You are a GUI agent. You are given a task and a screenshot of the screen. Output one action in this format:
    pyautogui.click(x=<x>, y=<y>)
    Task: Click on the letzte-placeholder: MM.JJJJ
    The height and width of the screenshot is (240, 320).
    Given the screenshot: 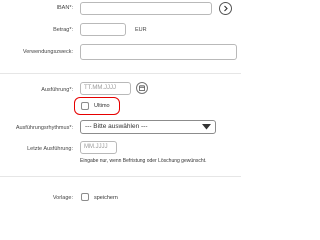 What is the action you would take?
    pyautogui.click(x=96, y=147)
    